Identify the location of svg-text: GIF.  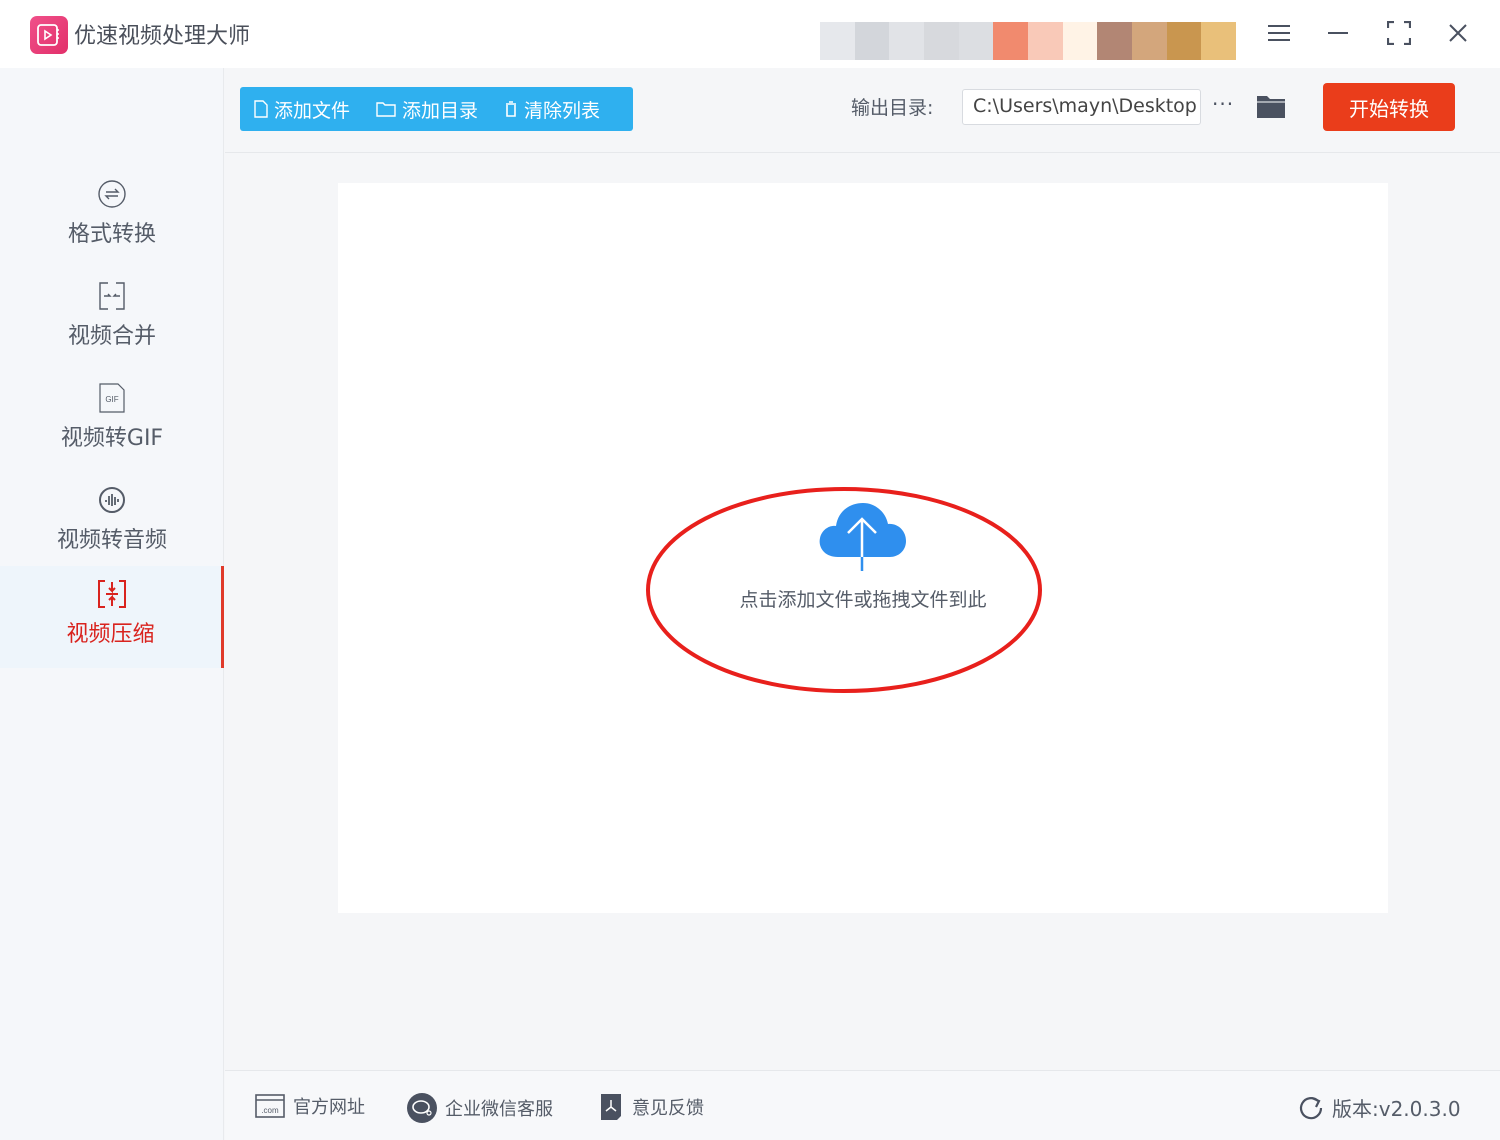
(111, 399).